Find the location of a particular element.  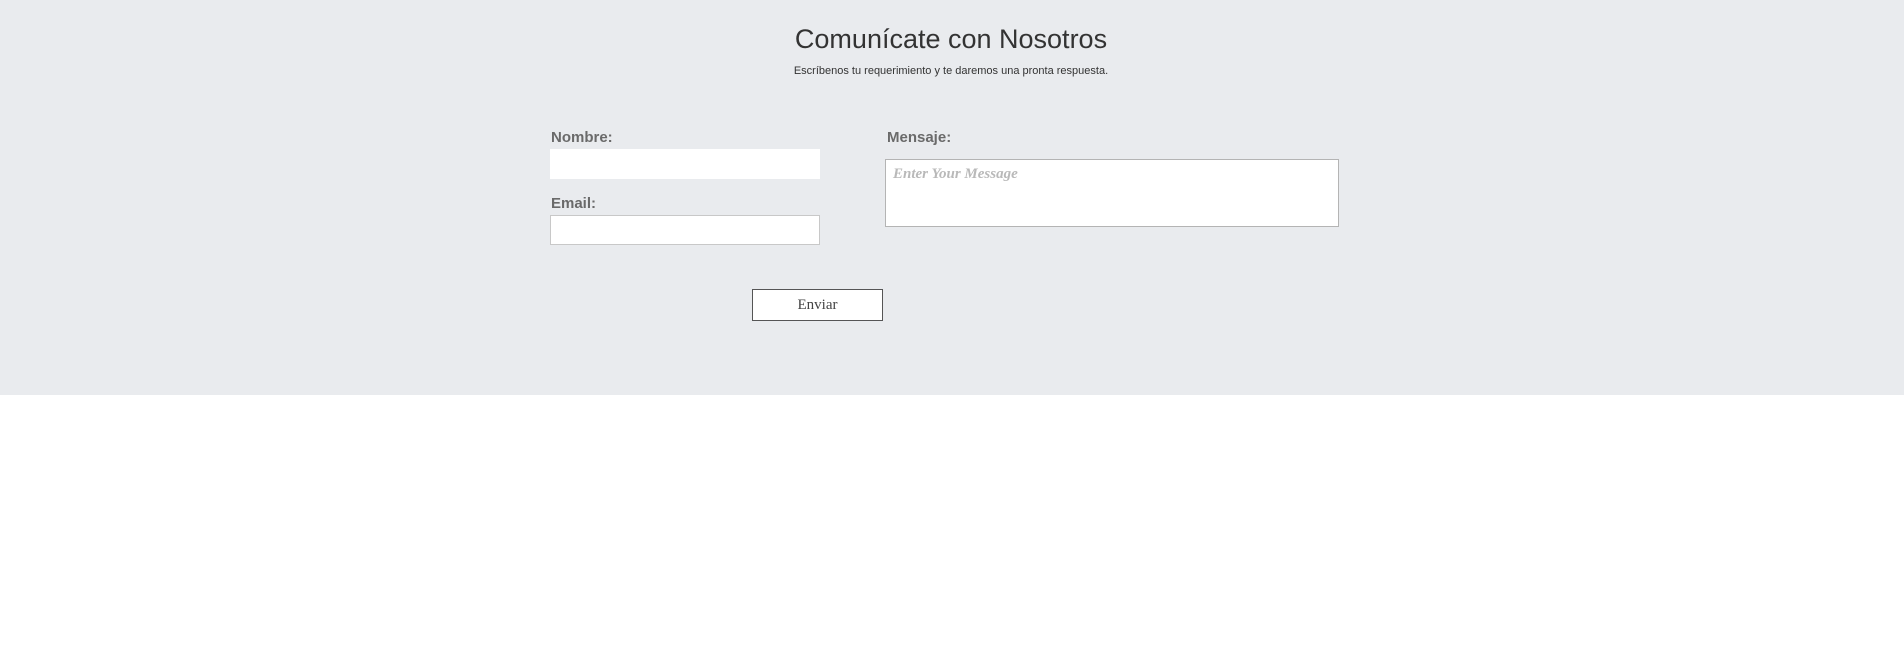

message-textarea is located at coordinates (1112, 193).